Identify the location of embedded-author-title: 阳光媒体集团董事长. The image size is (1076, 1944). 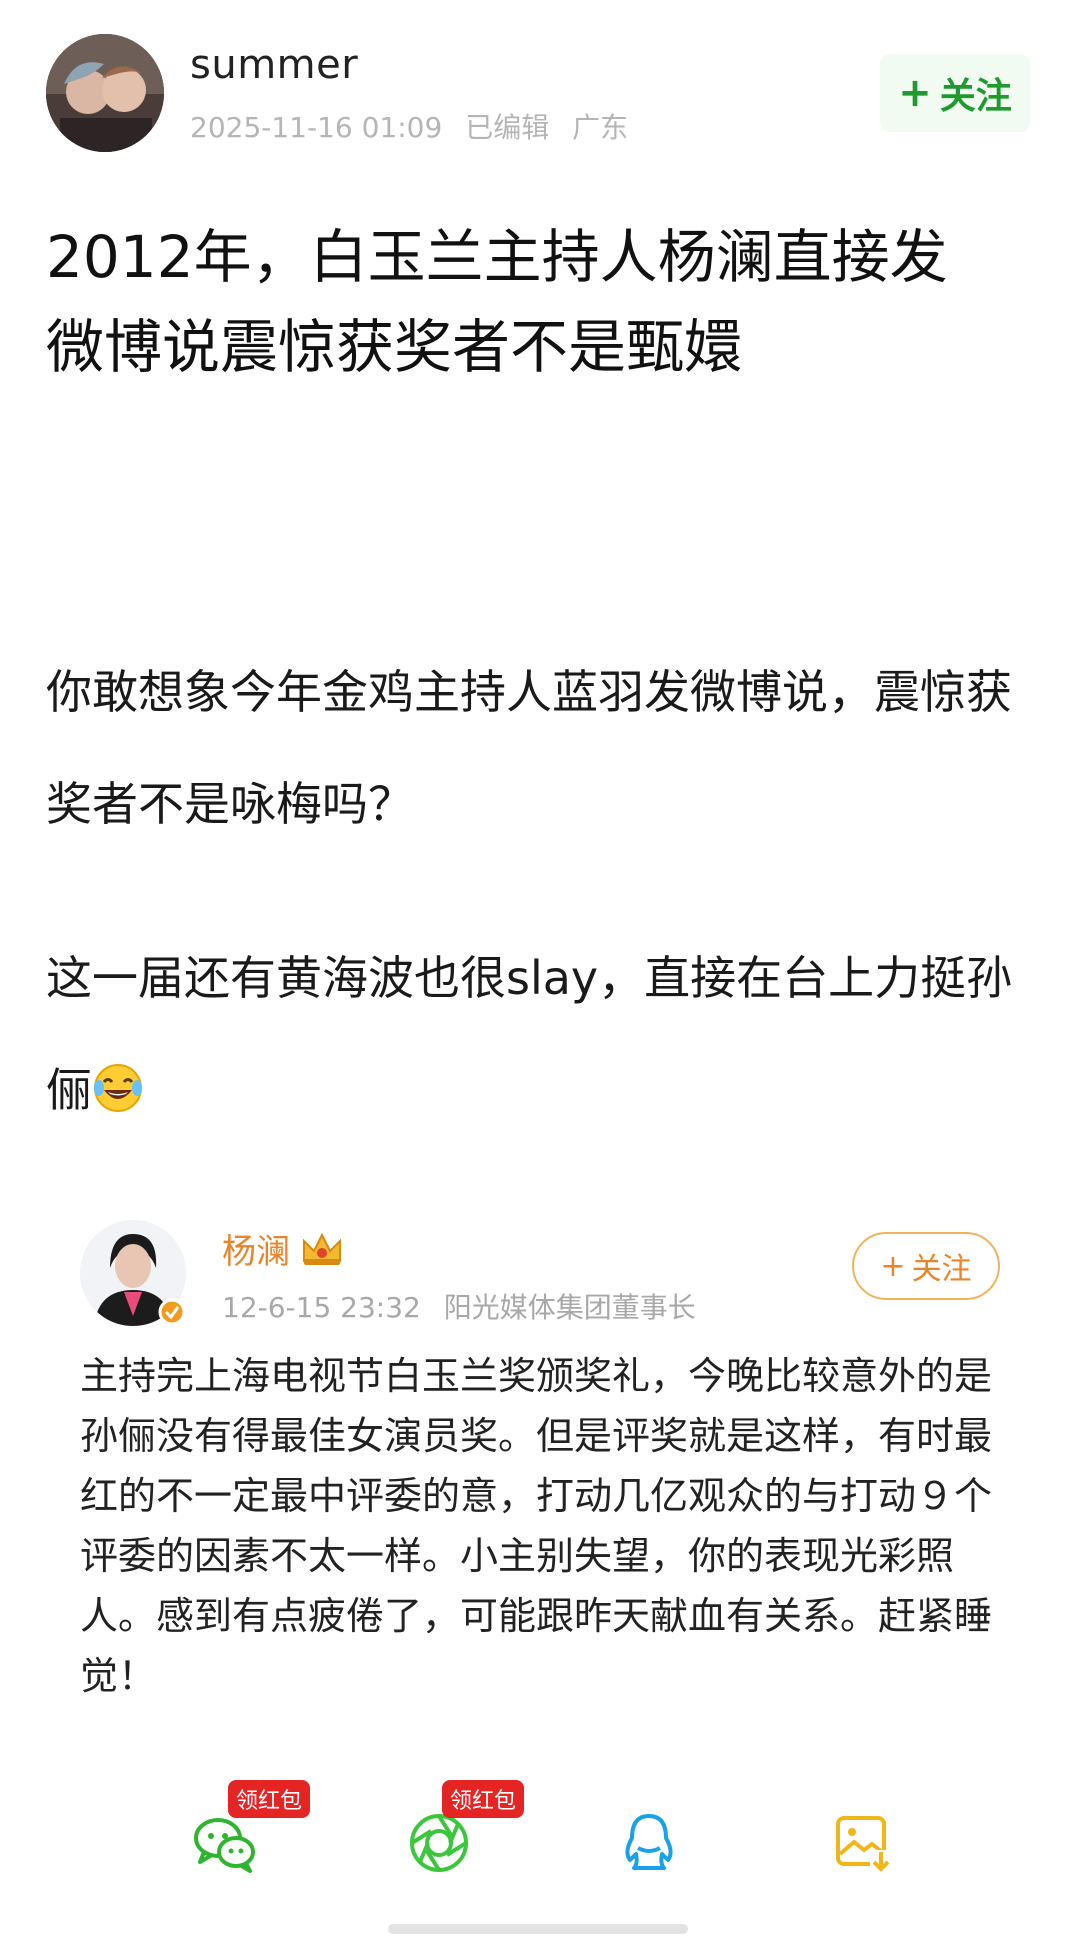
(569, 1307).